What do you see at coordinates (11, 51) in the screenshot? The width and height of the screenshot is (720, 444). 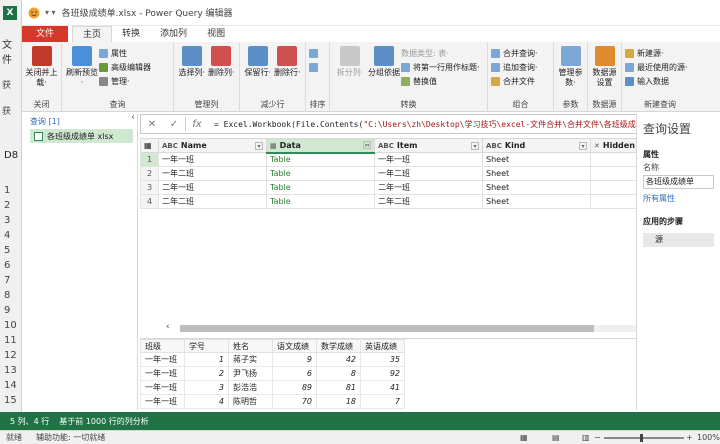 I see `excel-file-tab: 文件` at bounding box center [11, 51].